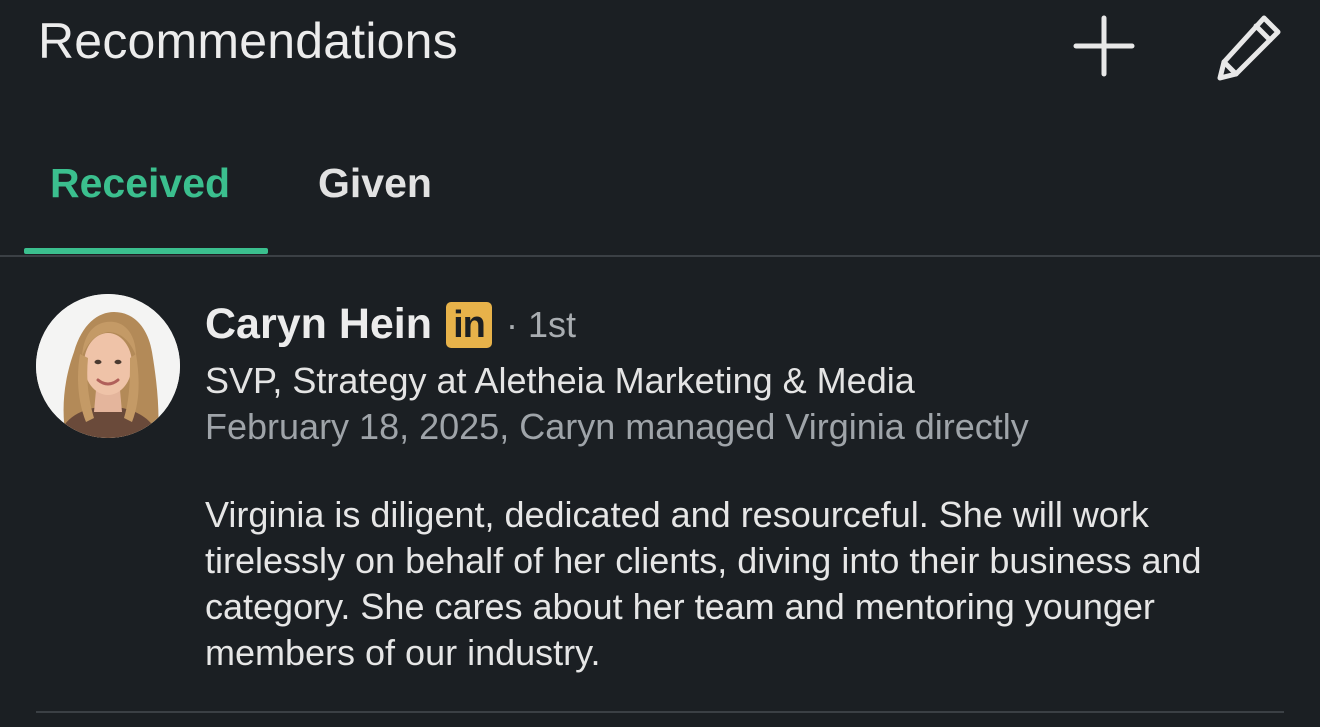  I want to click on tab-given: Given, so click(375, 183).